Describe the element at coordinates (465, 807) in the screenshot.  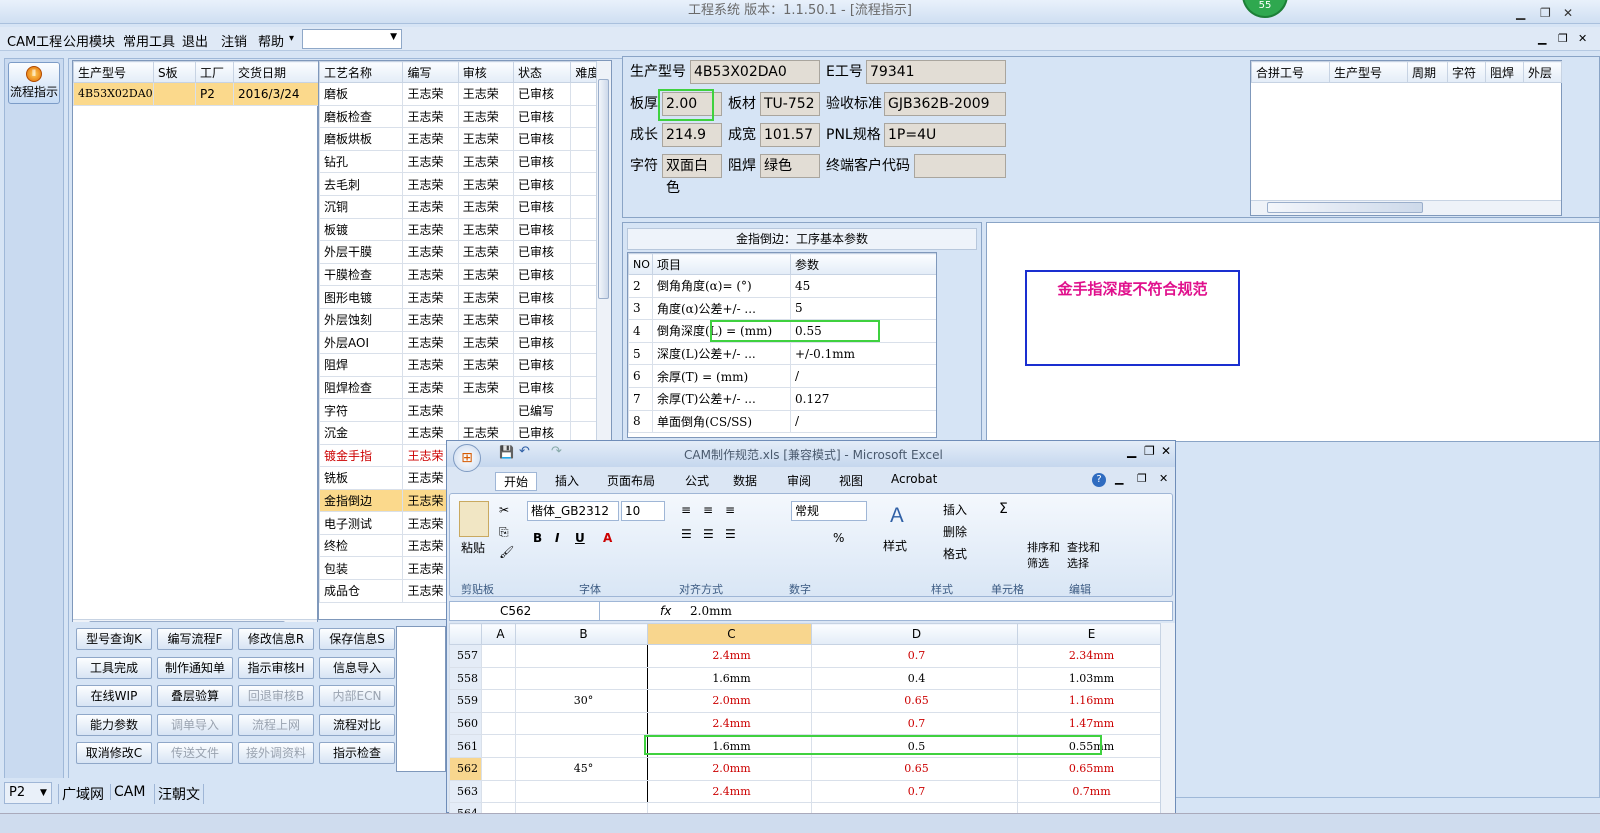
I see `row-header: 564` at that location.